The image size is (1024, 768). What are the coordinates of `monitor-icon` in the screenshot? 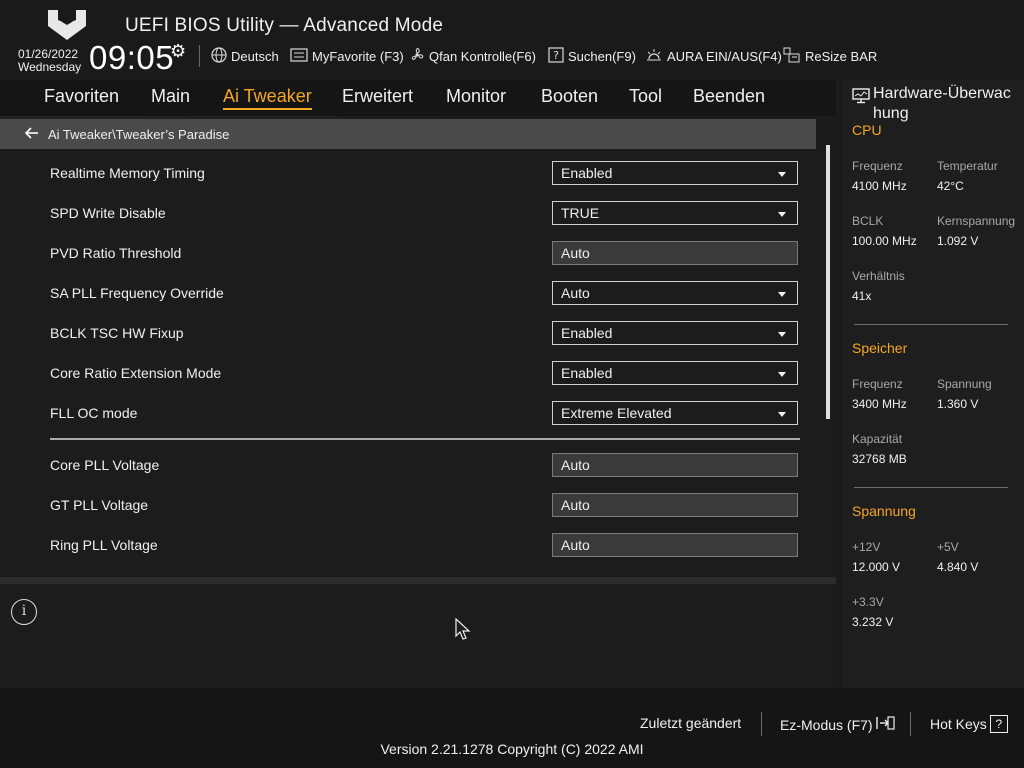 It's located at (861, 98).